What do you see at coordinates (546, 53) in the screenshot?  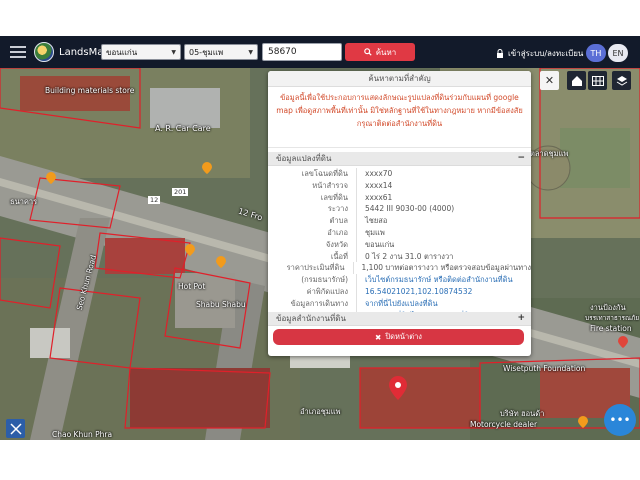 I see `login-label: เข้าสู่ระบบ/ลงทะเบียน` at bounding box center [546, 53].